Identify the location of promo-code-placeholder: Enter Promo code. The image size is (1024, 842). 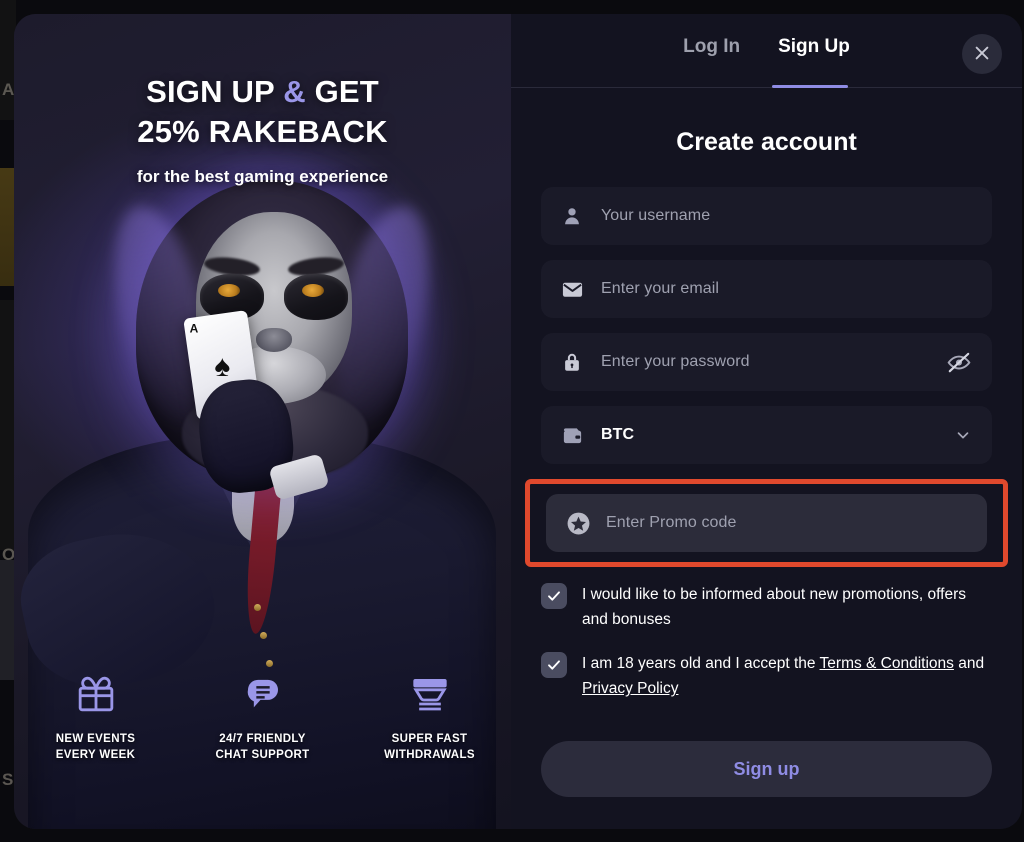
(671, 522).